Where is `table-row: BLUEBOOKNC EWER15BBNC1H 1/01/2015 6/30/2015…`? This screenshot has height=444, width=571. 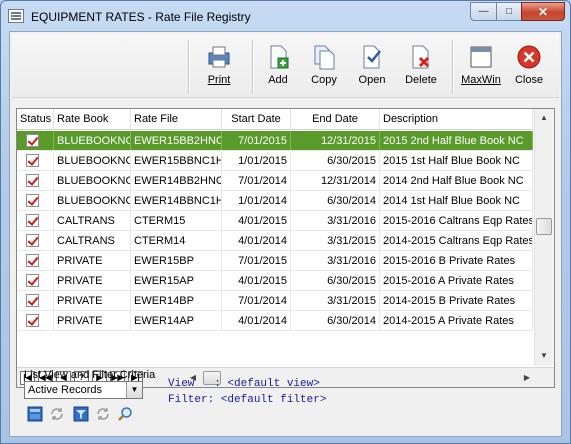 table-row: BLUEBOOKNC EWER15BBNC1H 1/01/2015 6/30/2015… is located at coordinates (275, 161).